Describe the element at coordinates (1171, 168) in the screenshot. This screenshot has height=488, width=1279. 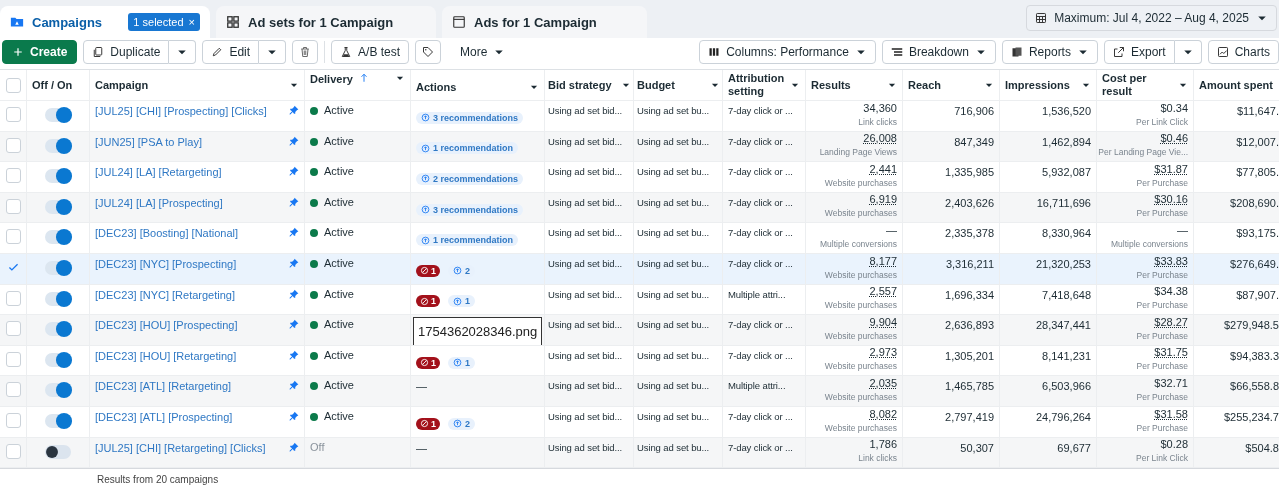
I see `cost-value: $31.87` at that location.